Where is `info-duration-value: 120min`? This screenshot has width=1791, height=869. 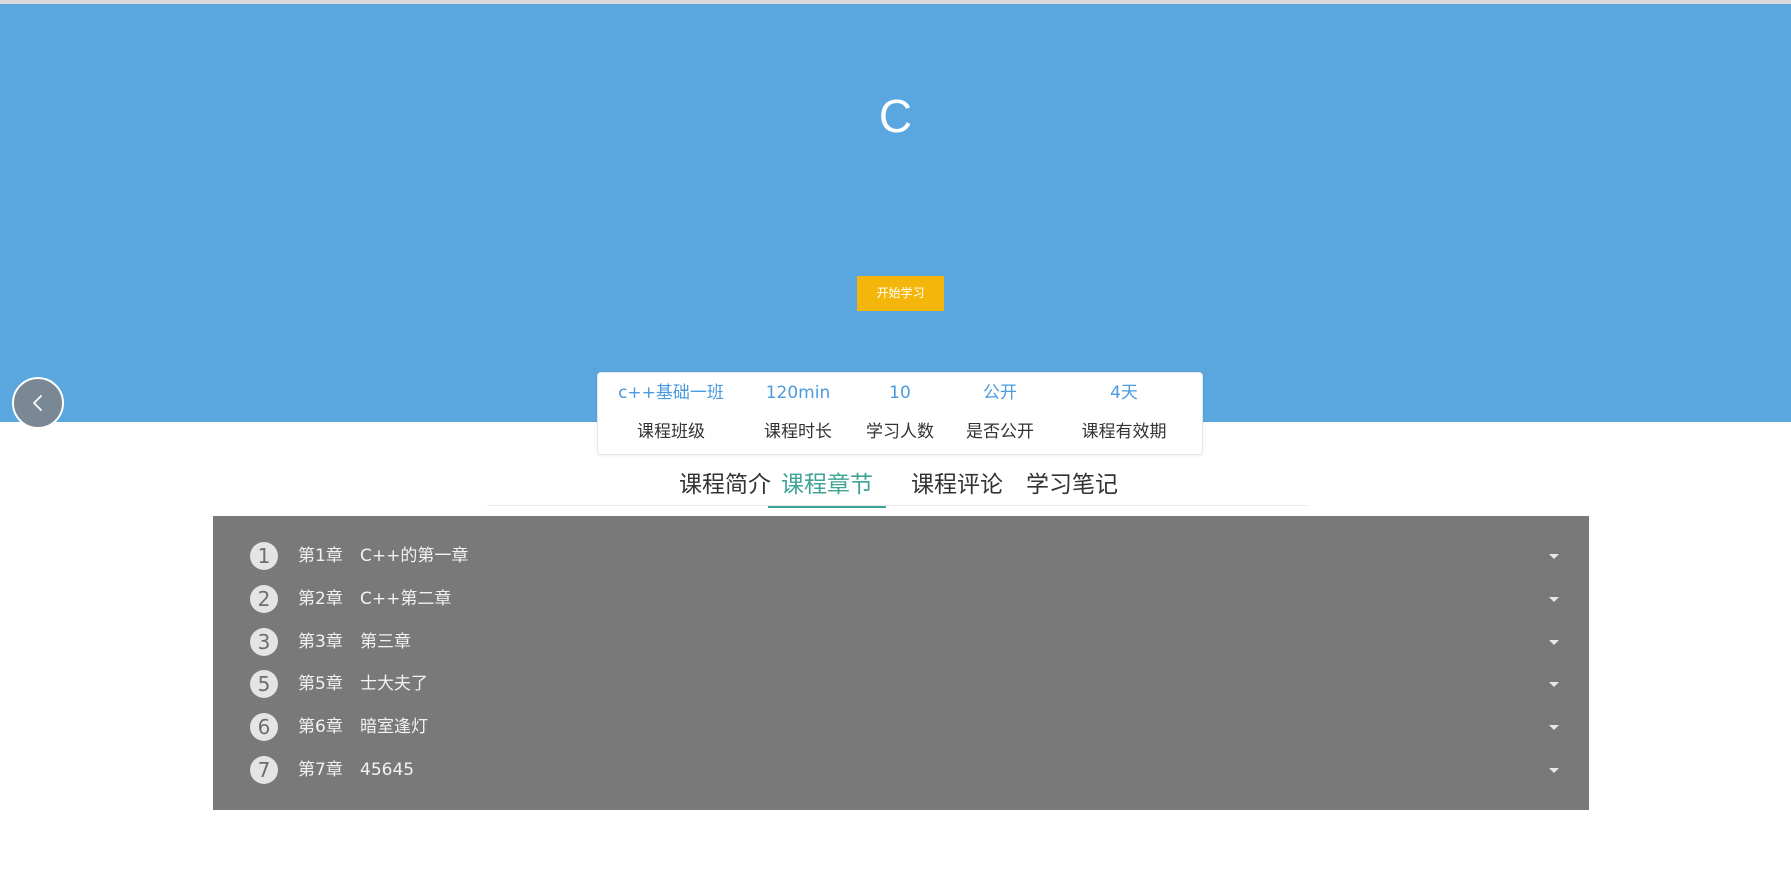
info-duration-value: 120min is located at coordinates (798, 393).